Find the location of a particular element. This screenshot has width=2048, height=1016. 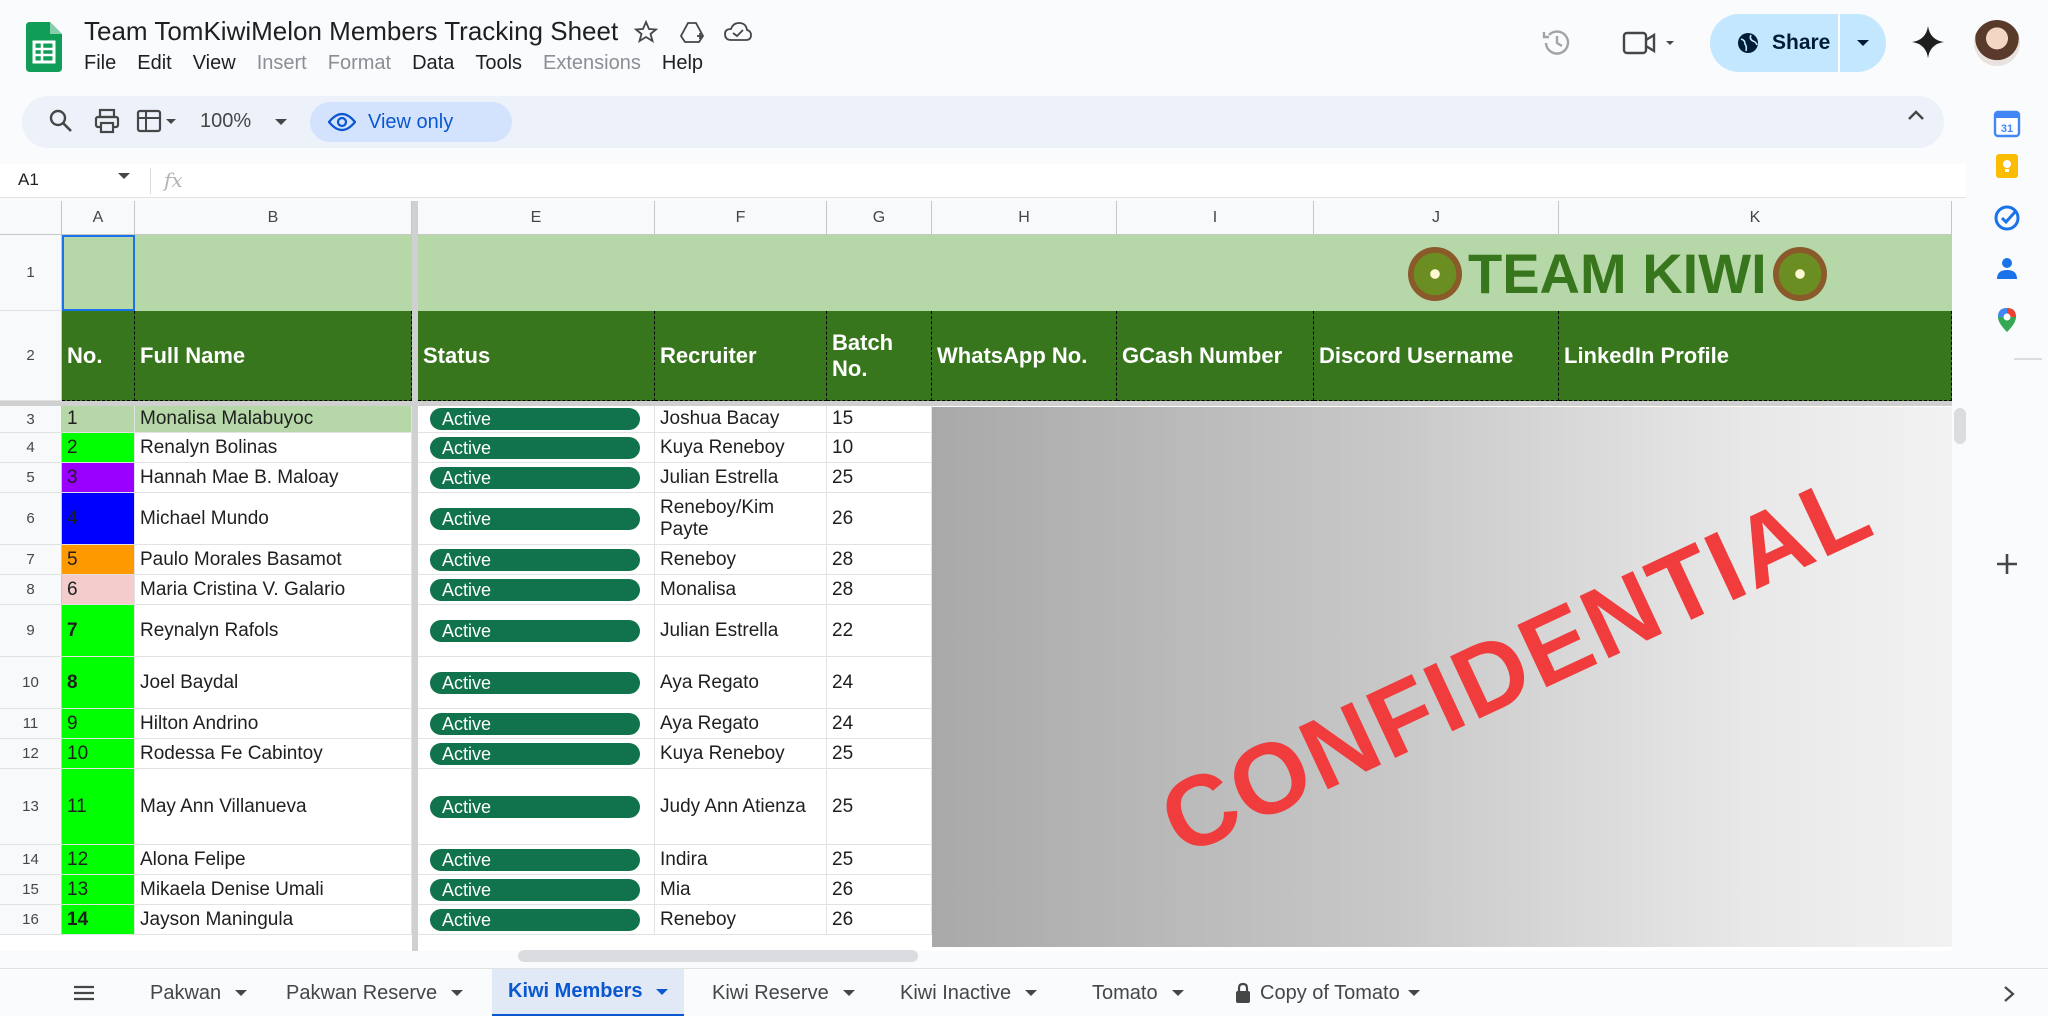

tasks-icon is located at coordinates (2007, 218).